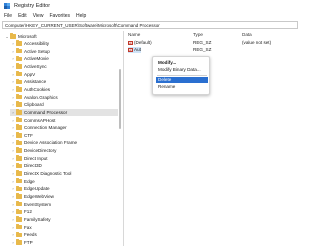  I want to click on tree-item: › Clipboard, so click(64, 104).